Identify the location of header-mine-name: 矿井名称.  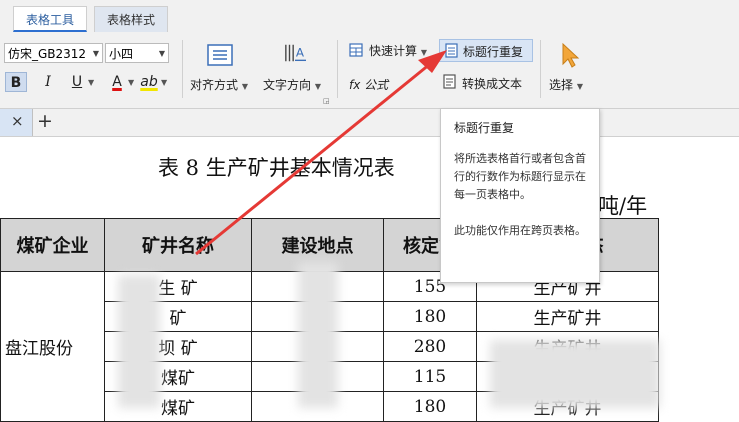
(178, 245).